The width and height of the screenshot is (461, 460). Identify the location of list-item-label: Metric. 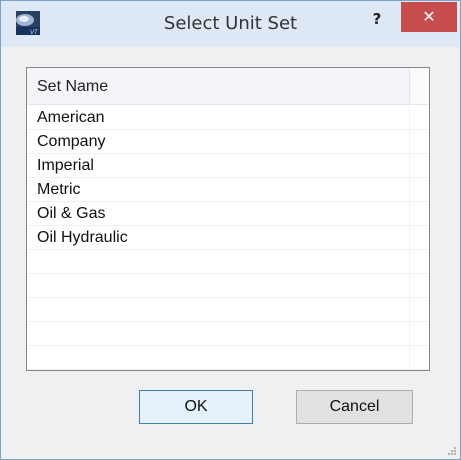
(59, 189).